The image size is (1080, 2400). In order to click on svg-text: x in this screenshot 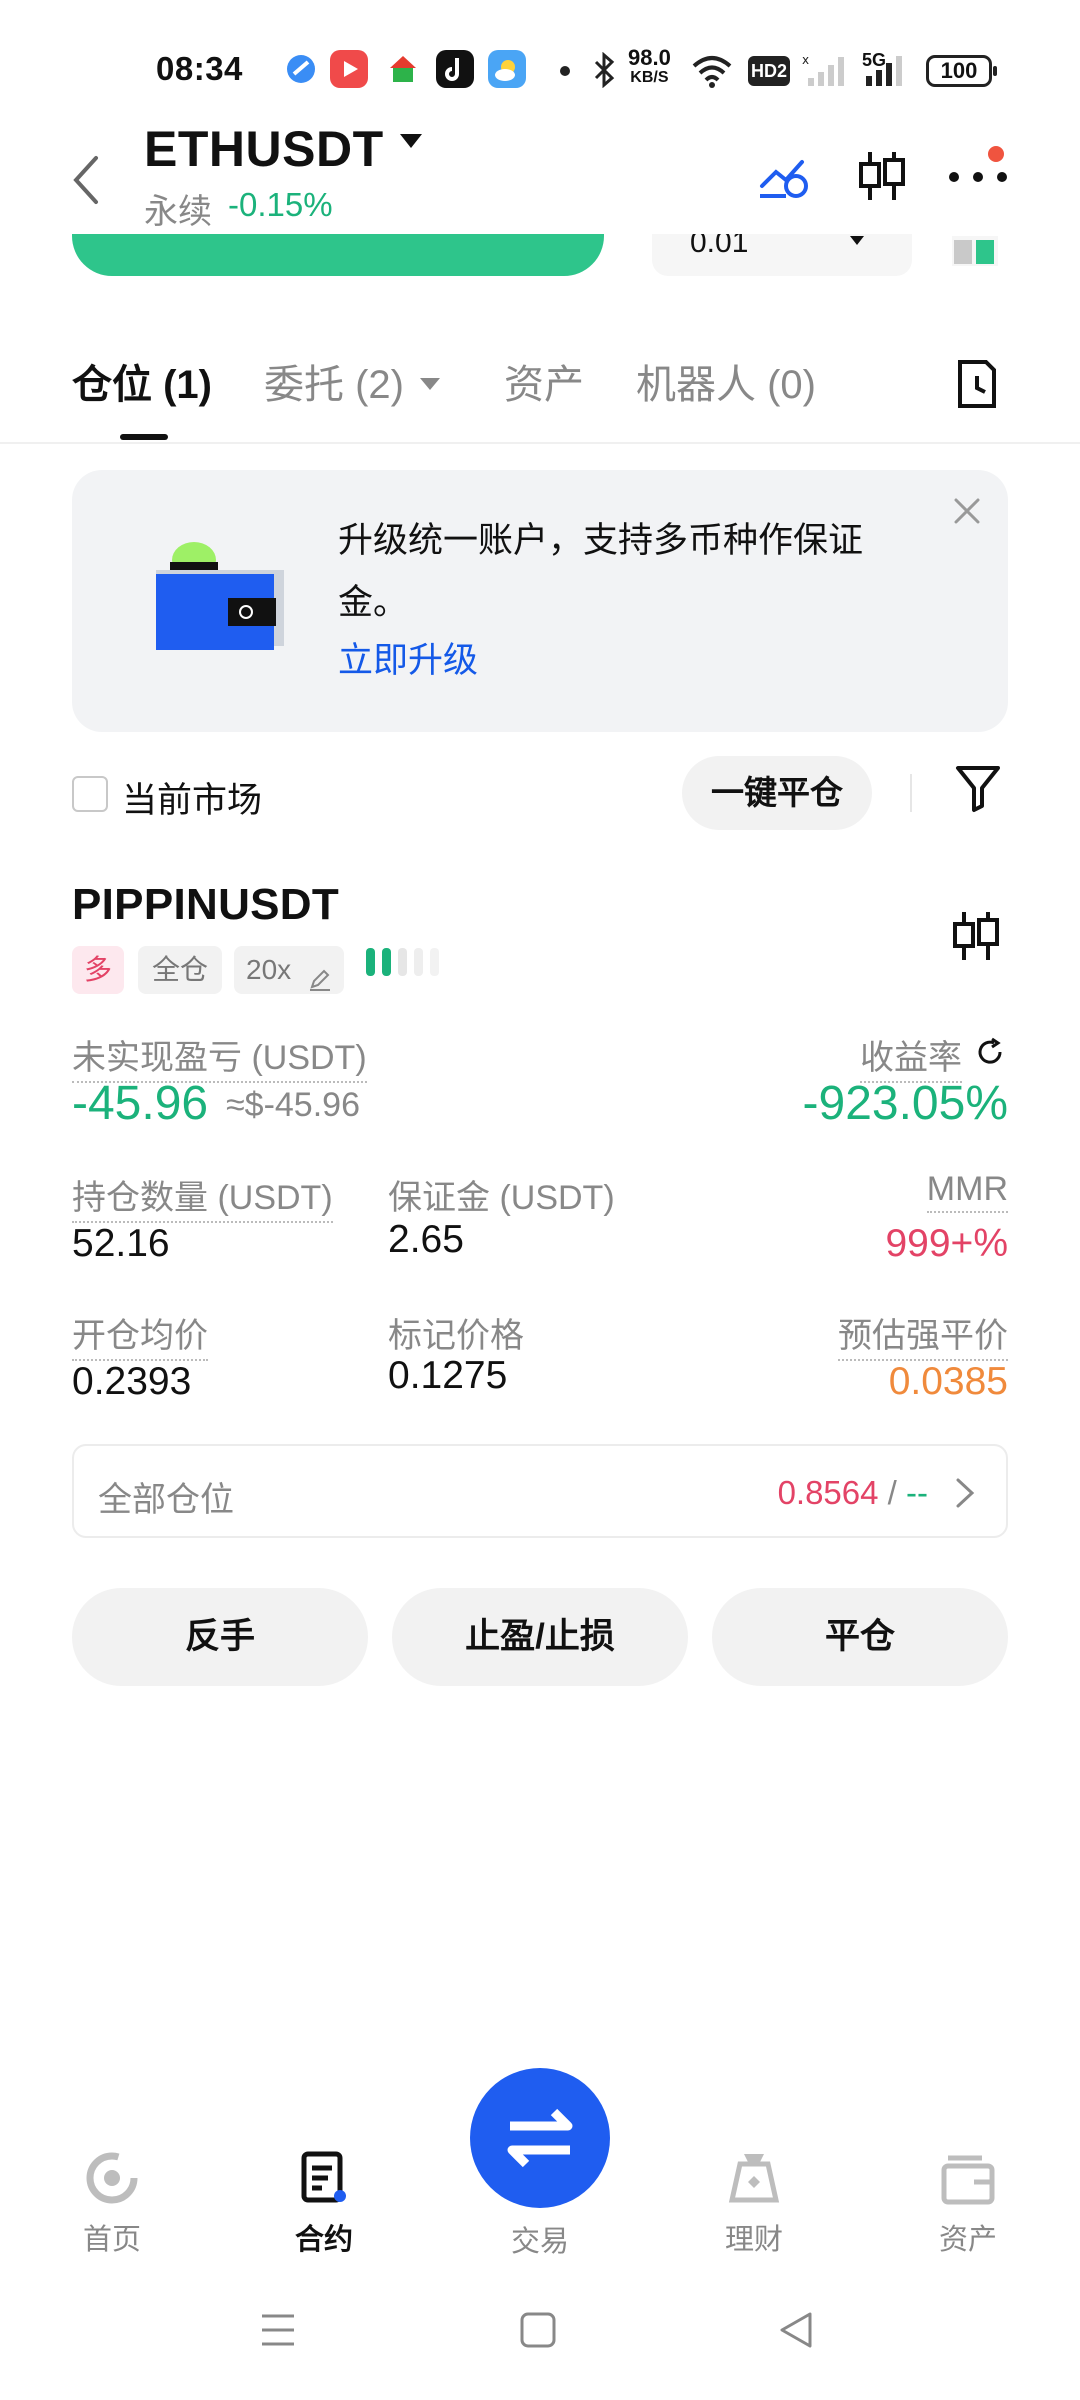, I will do `click(805, 60)`.